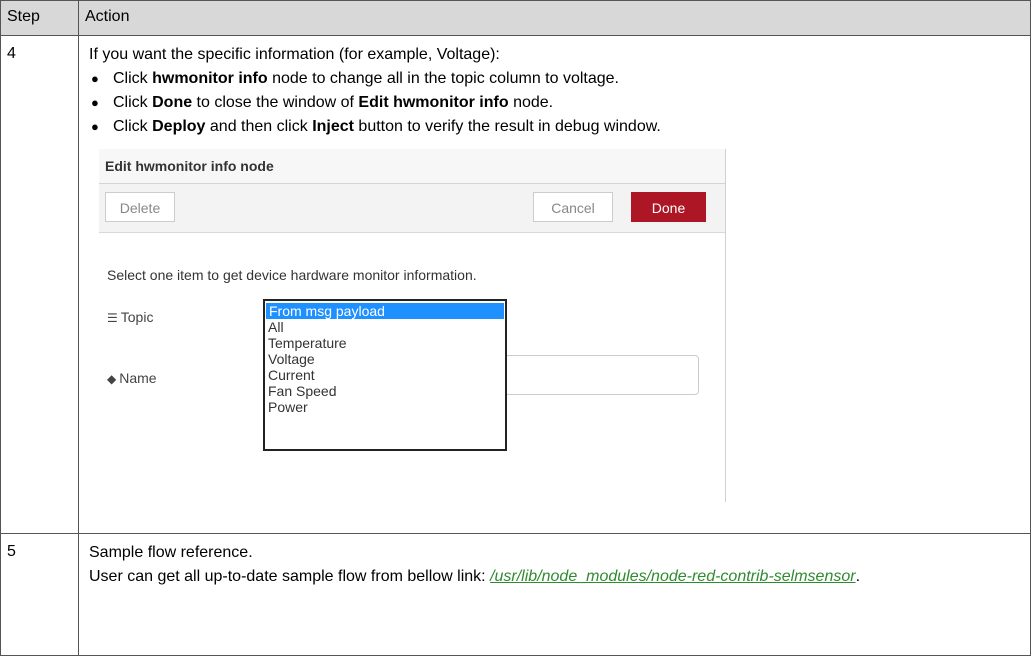  Describe the element at coordinates (385, 407) in the screenshot. I see `topic-option: Power` at that location.